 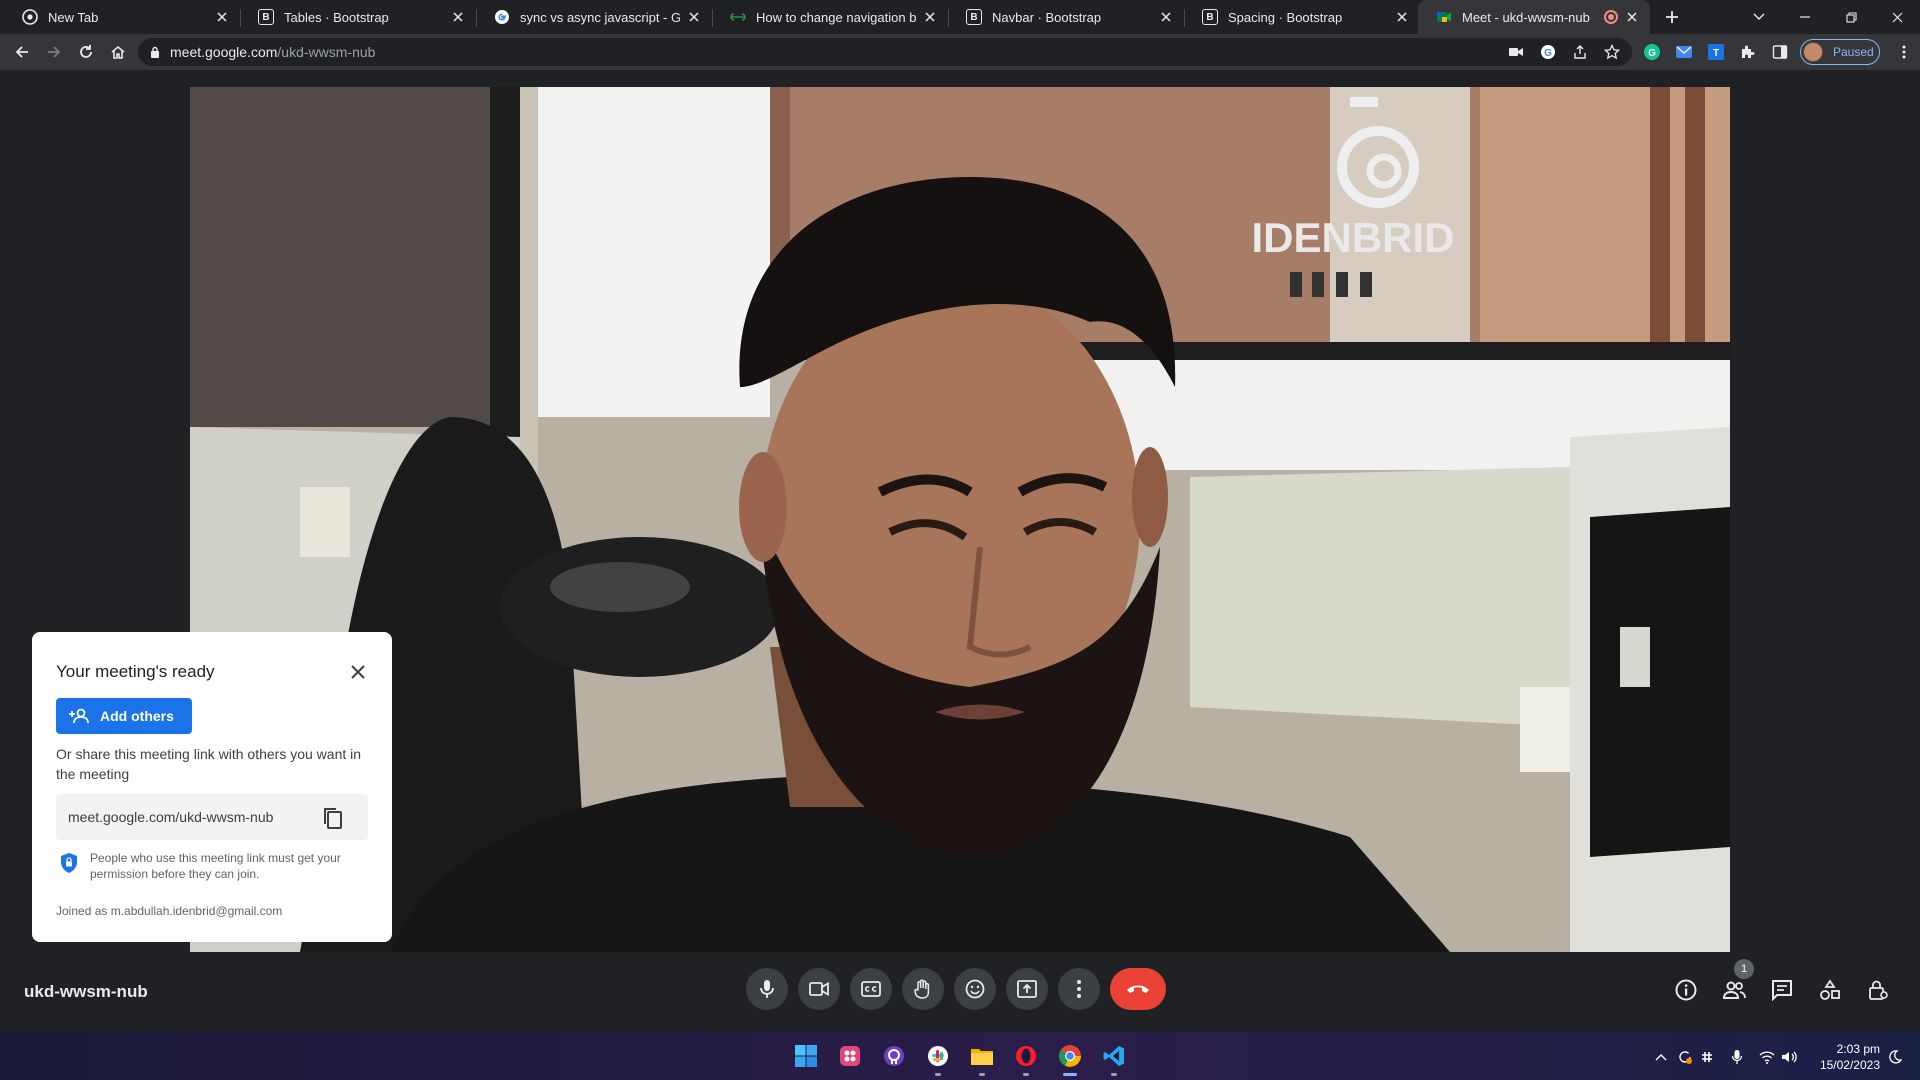 I want to click on tab-spacing-bootstrap: B Spacing · Bootstrap, so click(x=1302, y=17).